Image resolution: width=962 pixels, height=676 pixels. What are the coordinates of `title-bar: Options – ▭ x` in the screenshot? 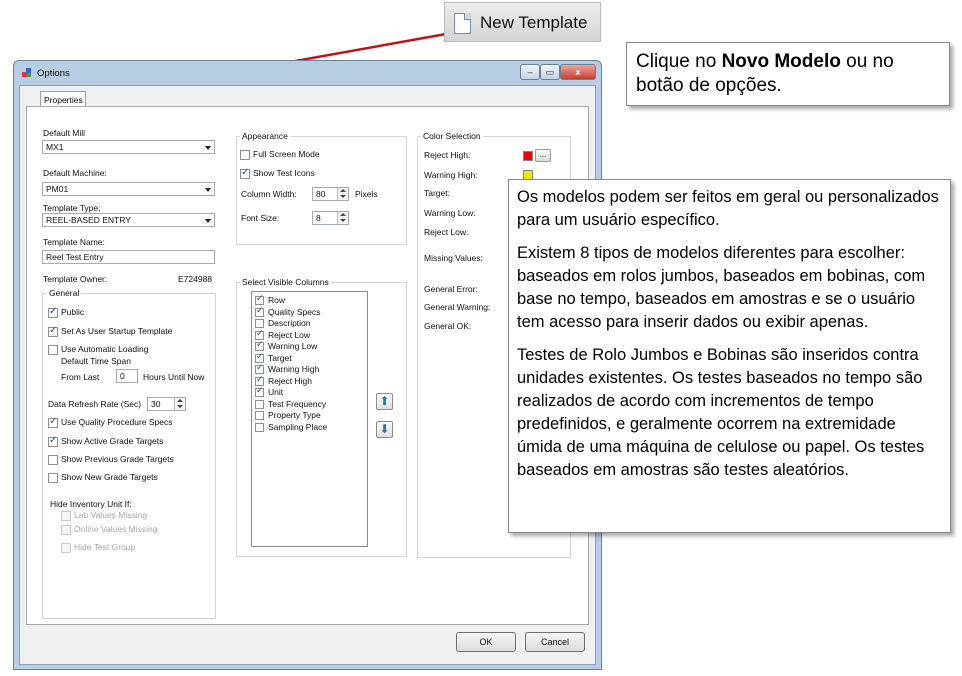 It's located at (307, 73).